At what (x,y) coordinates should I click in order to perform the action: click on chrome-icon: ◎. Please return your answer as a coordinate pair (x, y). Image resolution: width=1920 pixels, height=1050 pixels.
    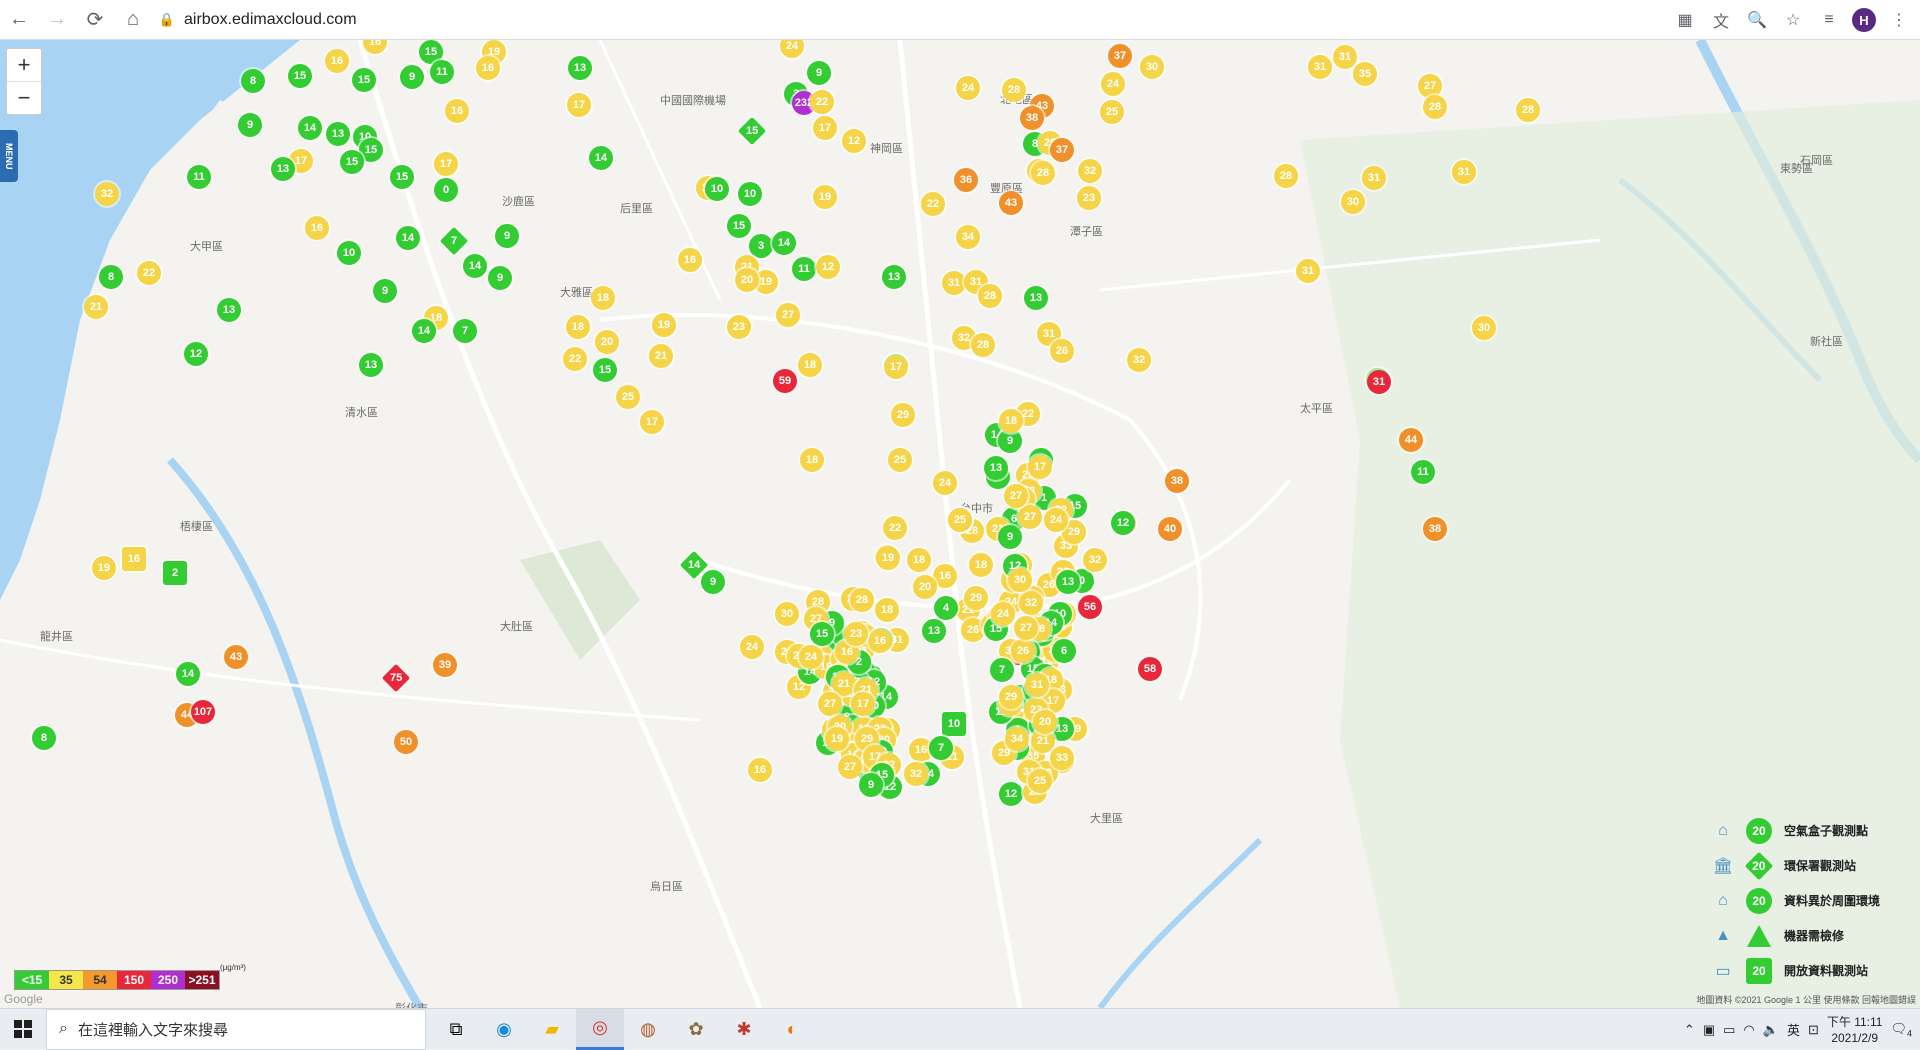
    Looking at the image, I should click on (600, 1029).